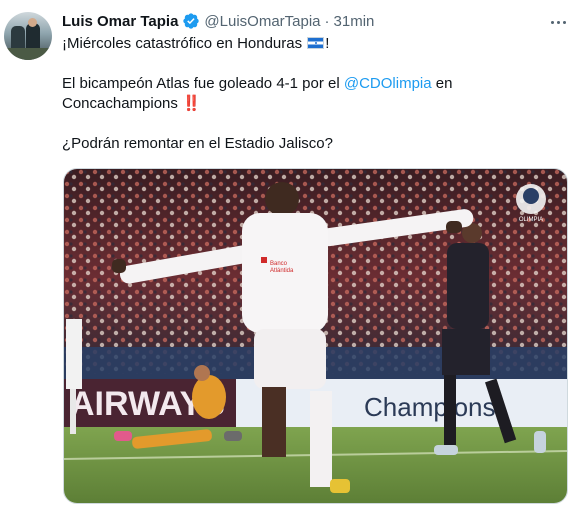 The image size is (576, 517). What do you see at coordinates (531, 220) in the screenshot?
I see `club-logo-text: OLIMPIA` at bounding box center [531, 220].